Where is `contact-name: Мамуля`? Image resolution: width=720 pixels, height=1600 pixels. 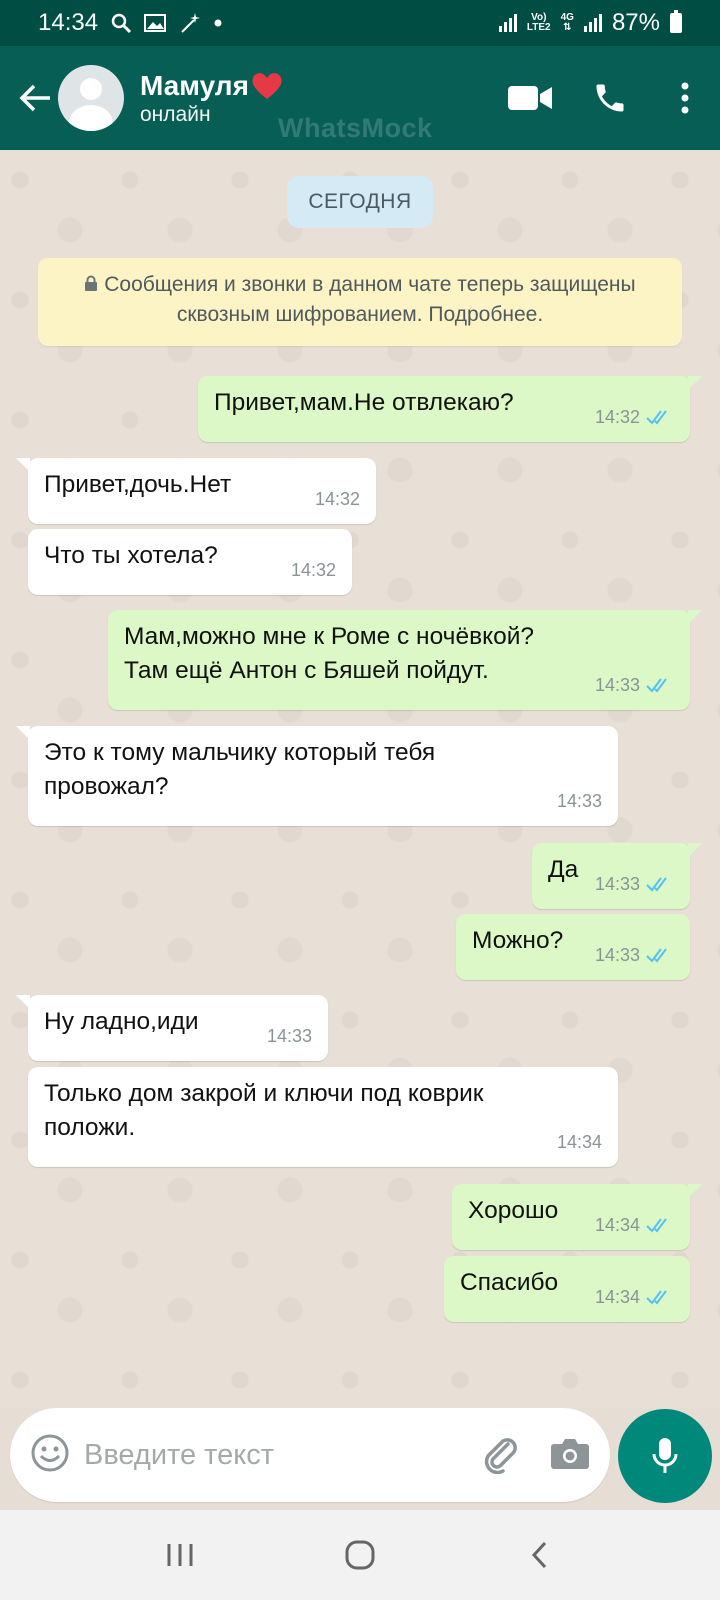 contact-name: Мамуля is located at coordinates (194, 85).